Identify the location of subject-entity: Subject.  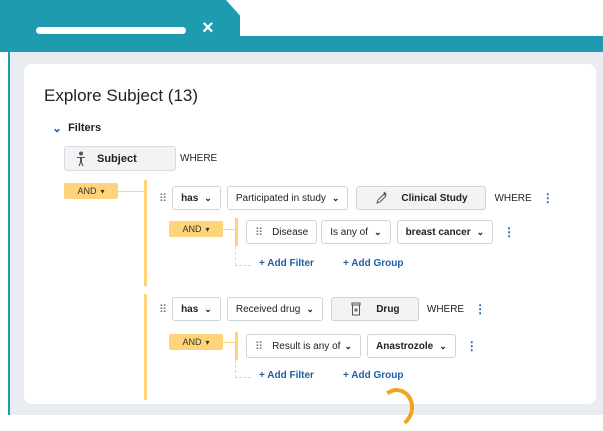
(120, 158).